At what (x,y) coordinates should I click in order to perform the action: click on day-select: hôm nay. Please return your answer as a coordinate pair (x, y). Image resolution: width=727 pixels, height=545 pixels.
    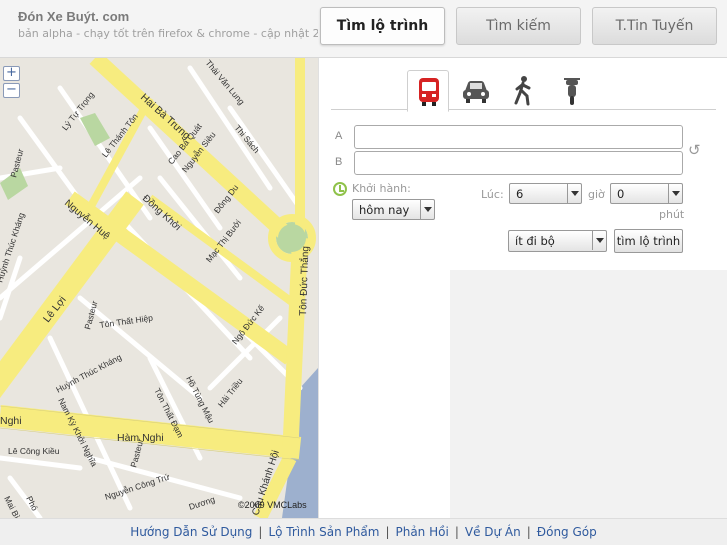
    Looking at the image, I should click on (393, 209).